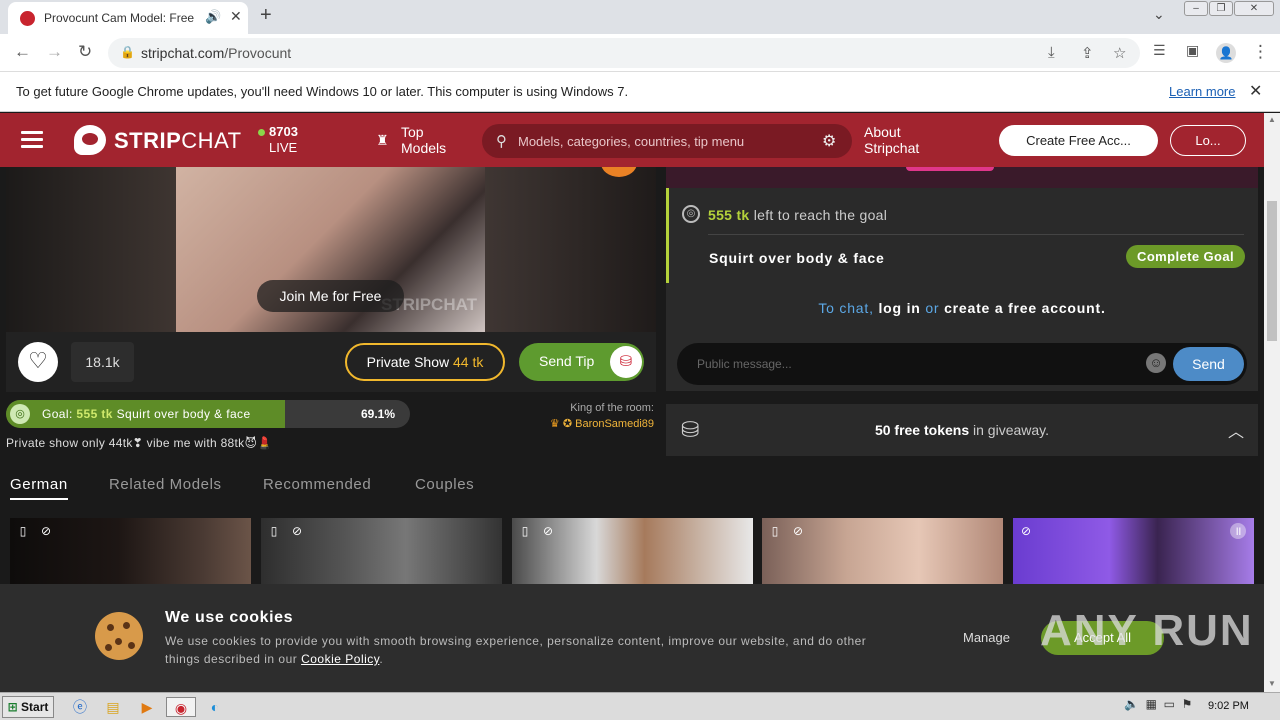  I want to click on send-message-button: Send, so click(1208, 364).